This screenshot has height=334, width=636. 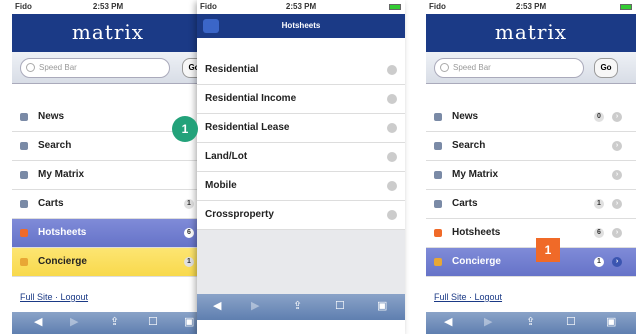 What do you see at coordinates (301, 157) in the screenshot?
I see `hotsheet-item: Land/Lot` at bounding box center [301, 157].